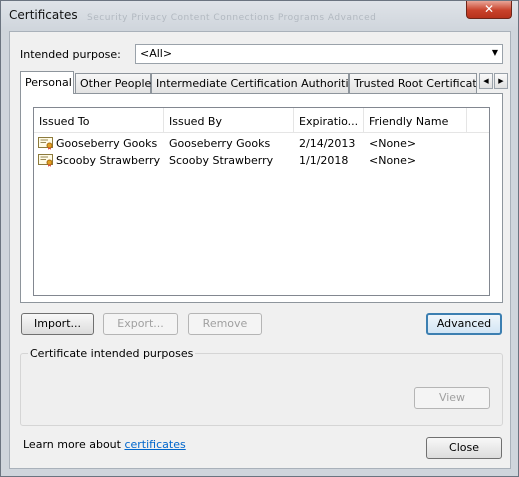  I want to click on close-window-button: ✕, so click(489, 10).